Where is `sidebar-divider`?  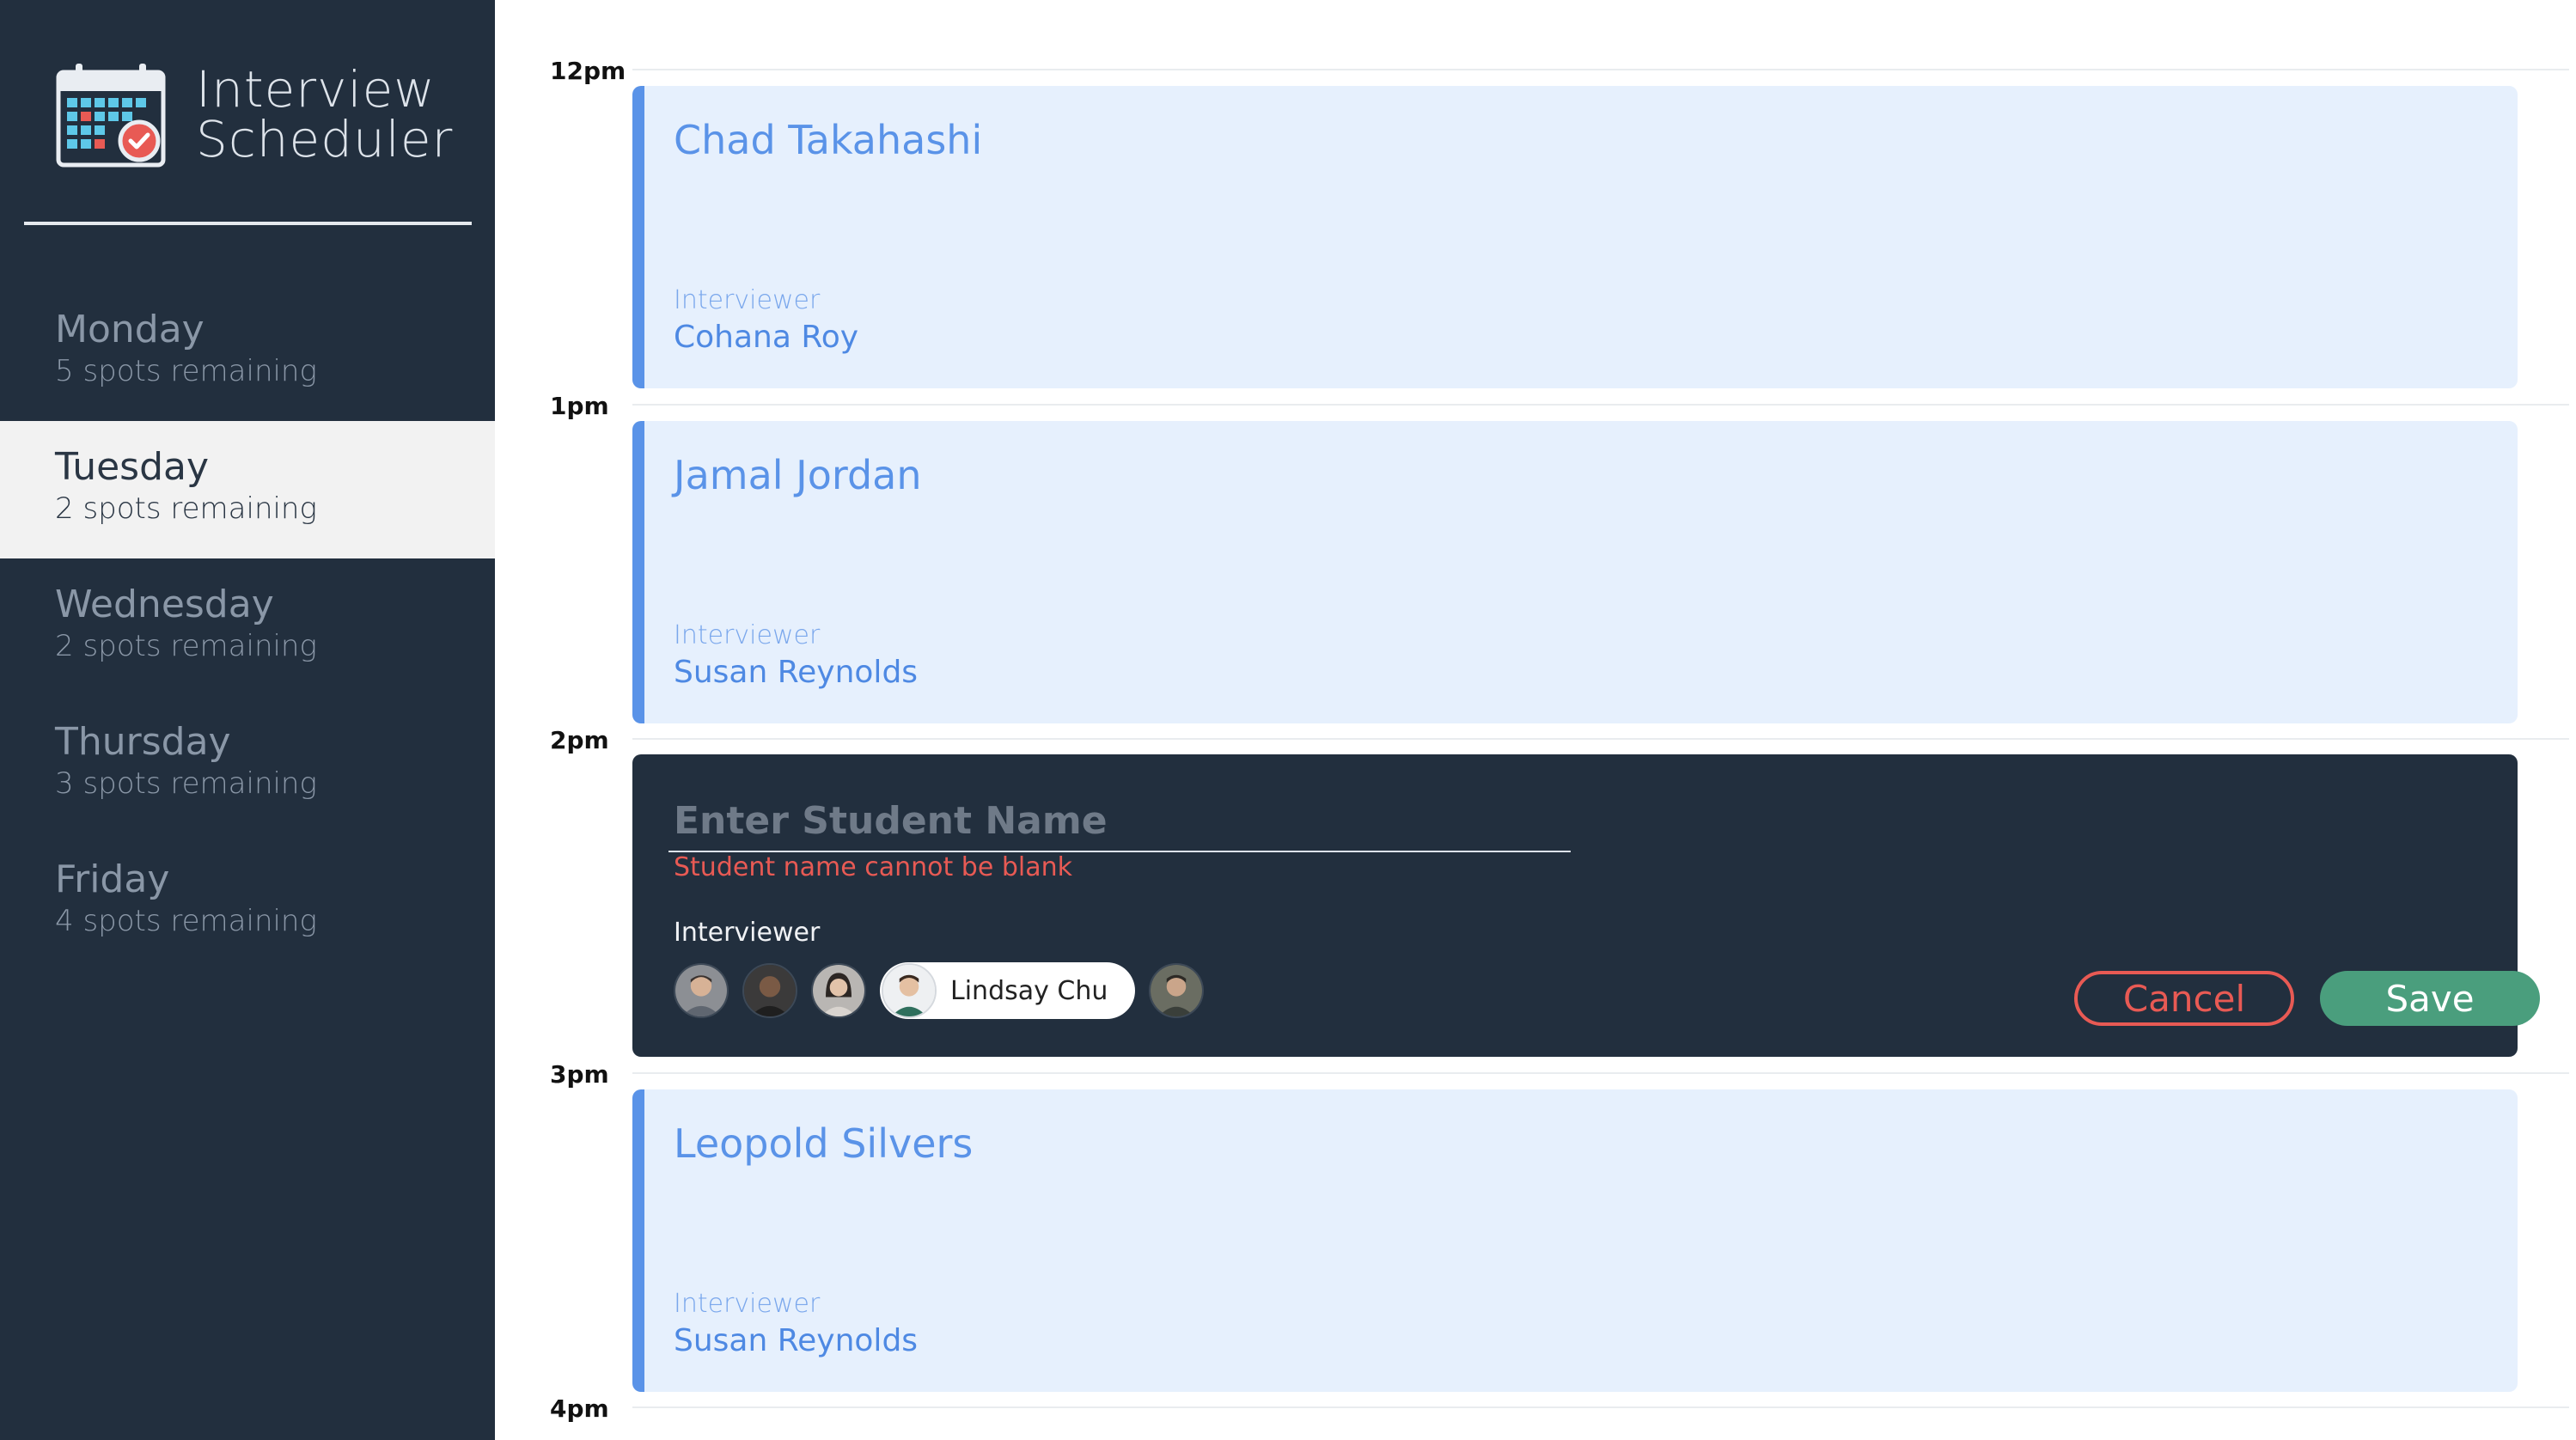
sidebar-divider is located at coordinates (248, 223).